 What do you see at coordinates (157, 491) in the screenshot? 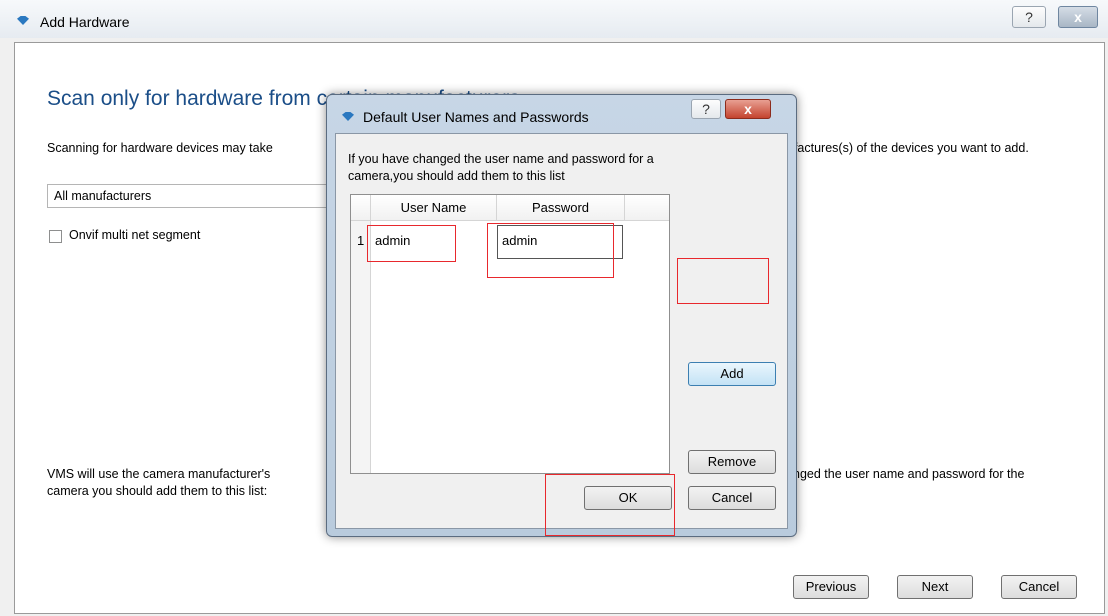
I see `vms-note-line2: camera you should add them to this list:` at bounding box center [157, 491].